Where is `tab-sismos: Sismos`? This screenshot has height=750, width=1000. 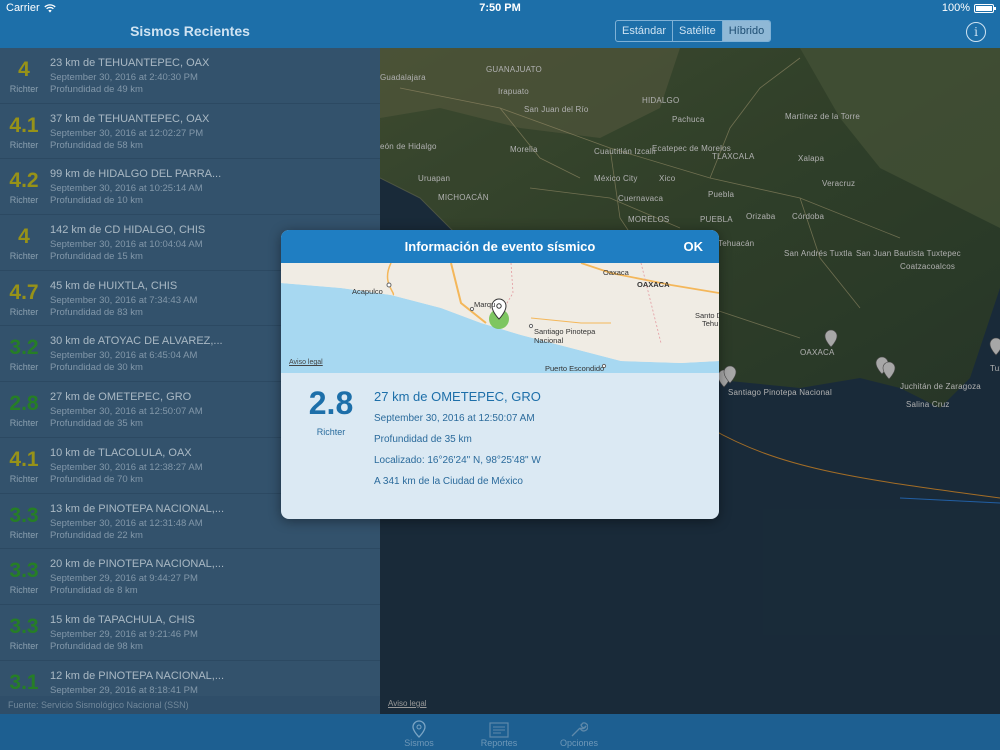 tab-sismos: Sismos is located at coordinates (419, 733).